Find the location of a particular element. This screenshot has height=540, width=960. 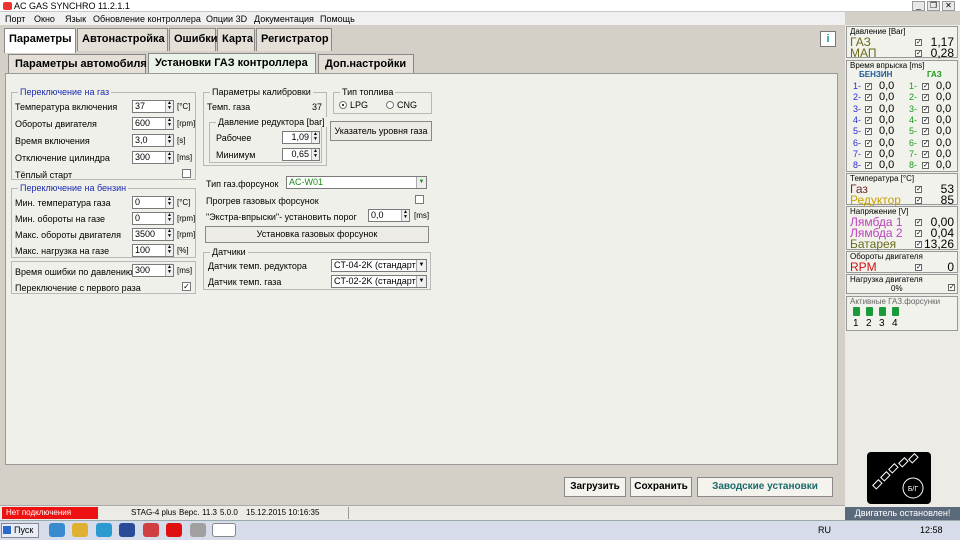

menu-update: Обновление контроллера is located at coordinates (147, 19).